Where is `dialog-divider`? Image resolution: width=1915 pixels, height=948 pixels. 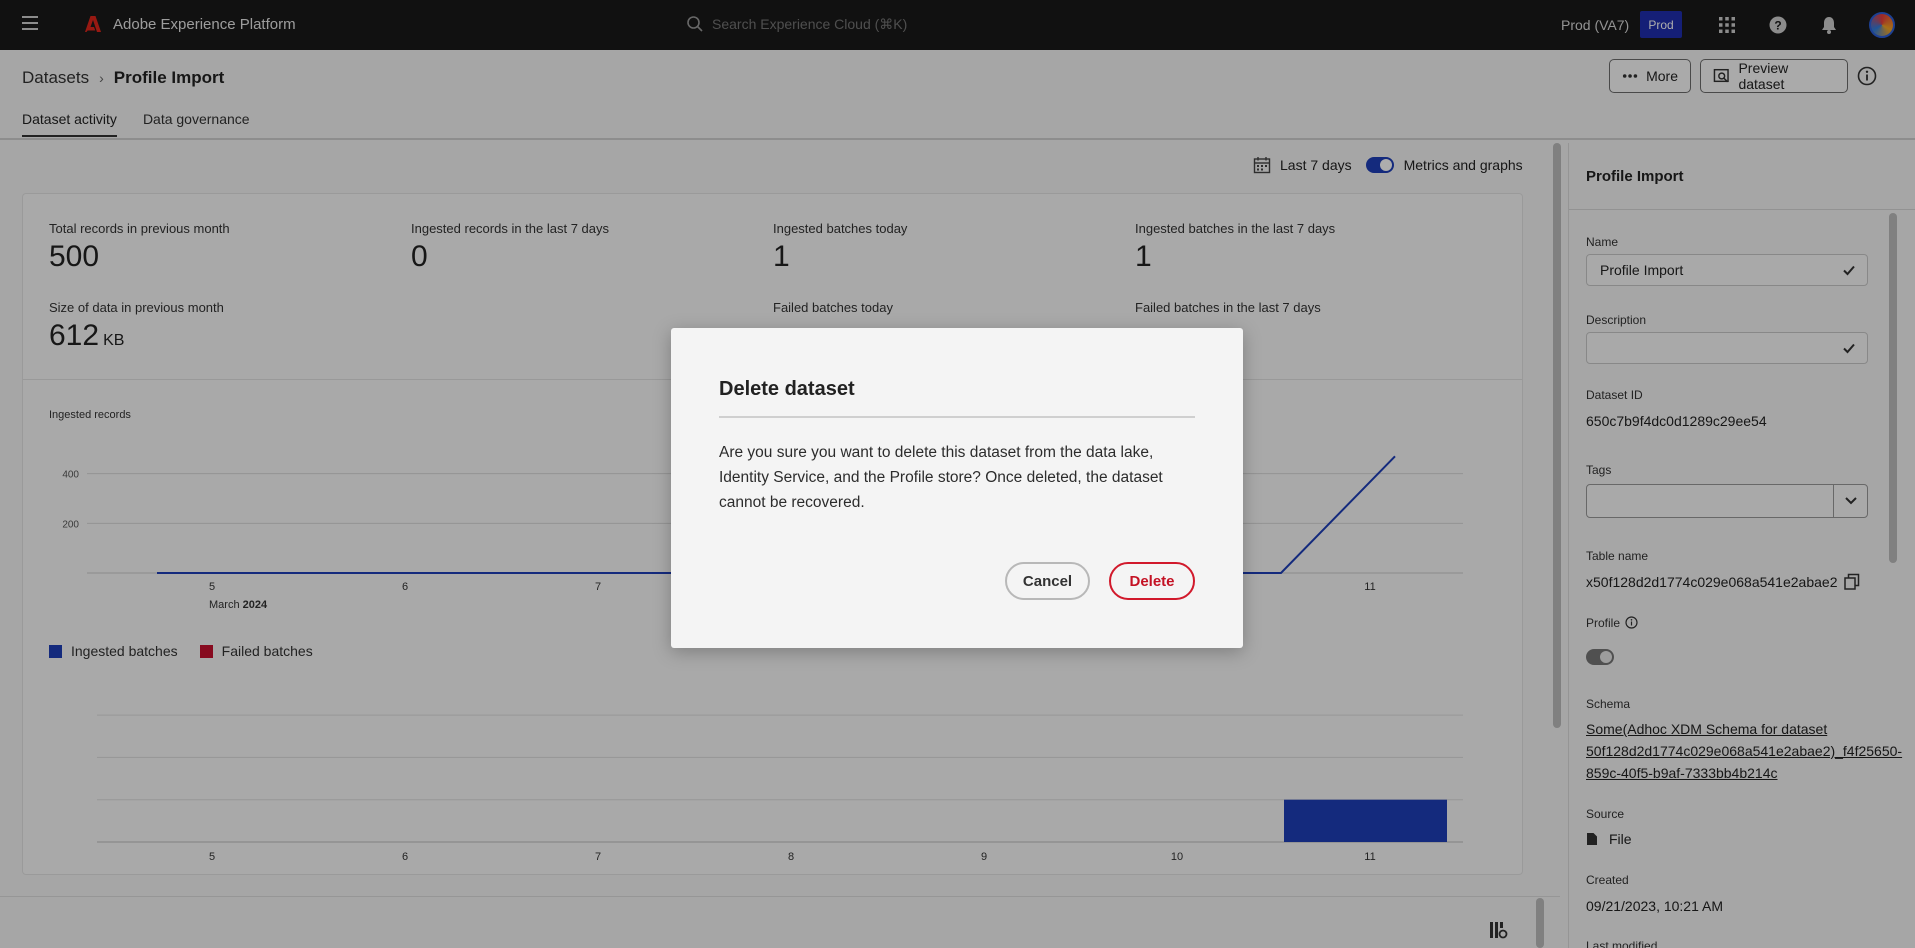
dialog-divider is located at coordinates (957, 417).